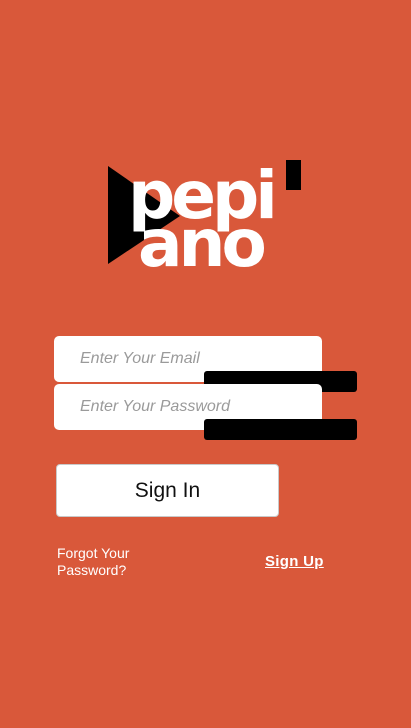 The image size is (411, 728). I want to click on sign-in-button: Sign In, so click(167, 490).